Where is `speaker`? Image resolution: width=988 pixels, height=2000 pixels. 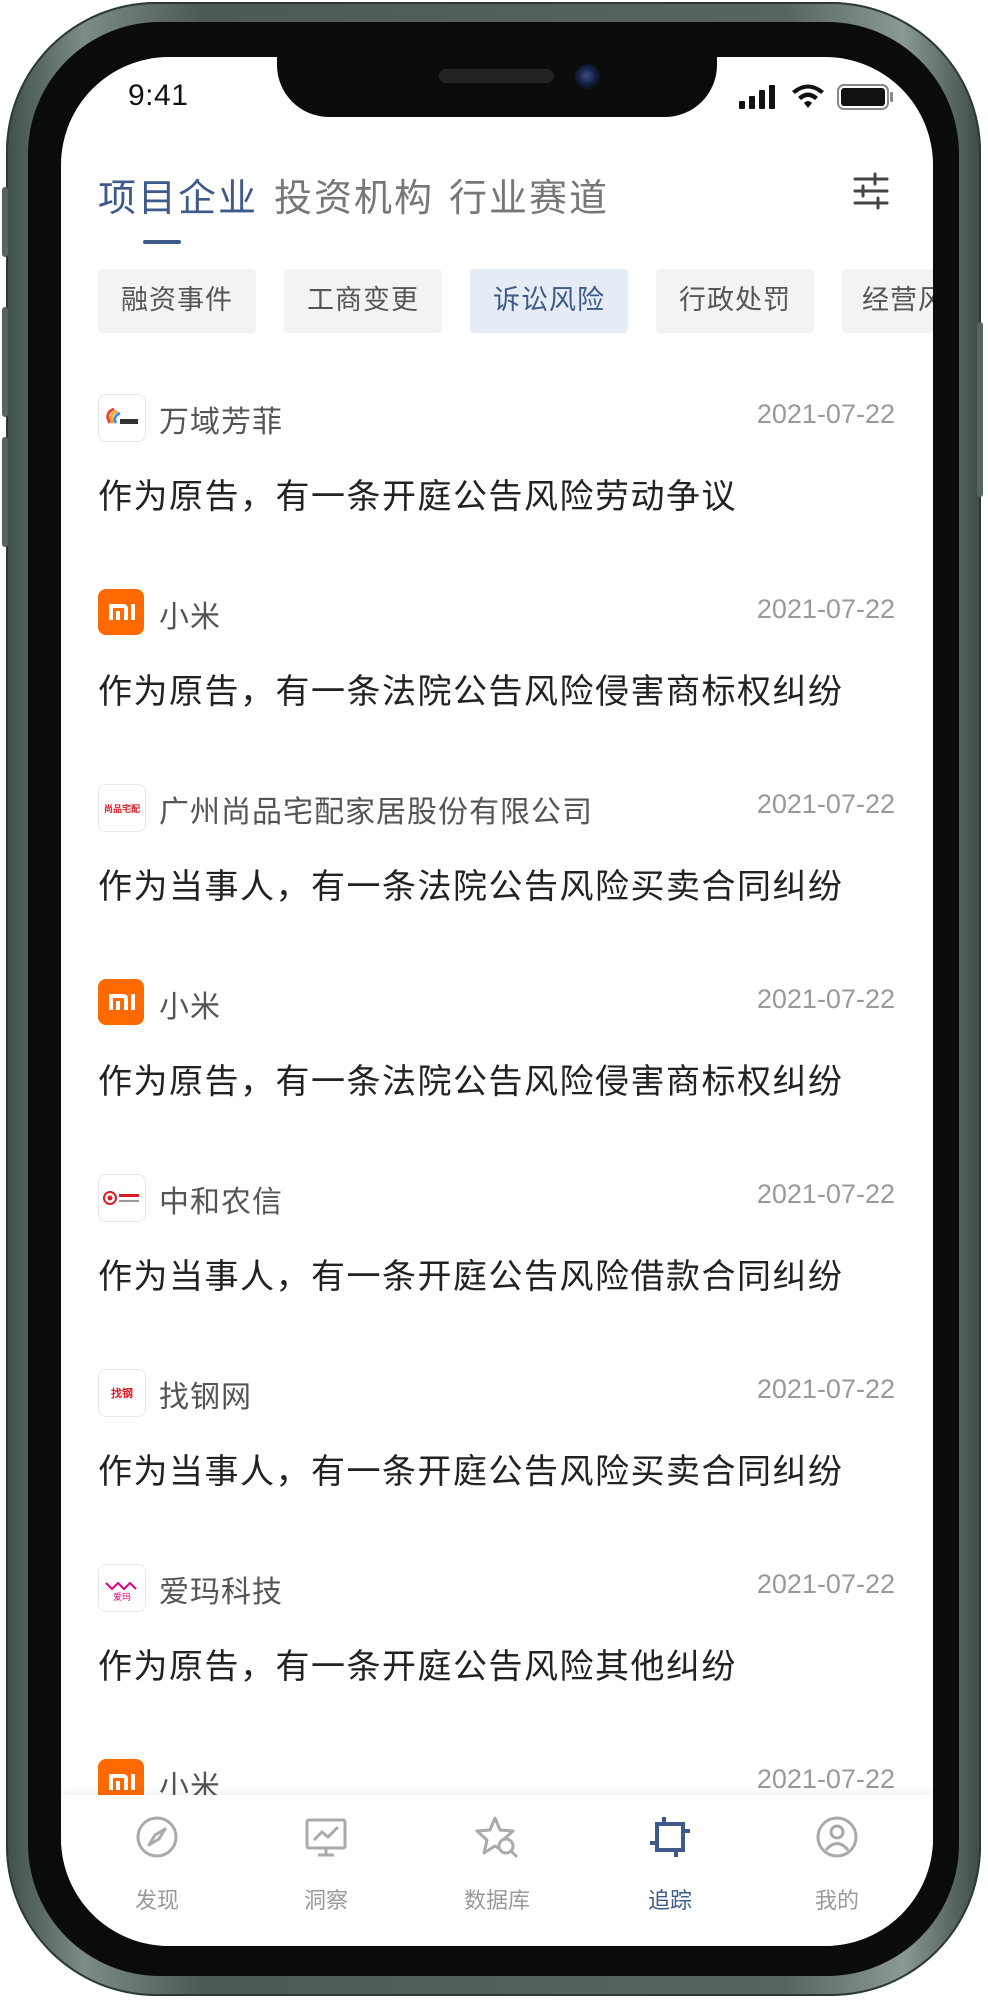 speaker is located at coordinates (496, 76).